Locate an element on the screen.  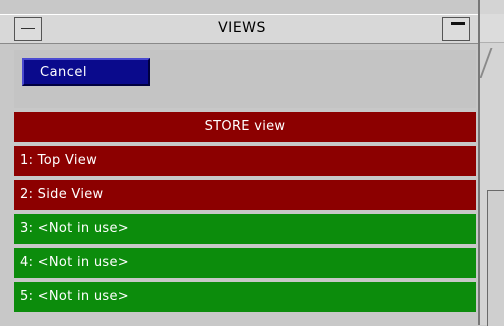
background-separator is located at coordinates (486, 63).